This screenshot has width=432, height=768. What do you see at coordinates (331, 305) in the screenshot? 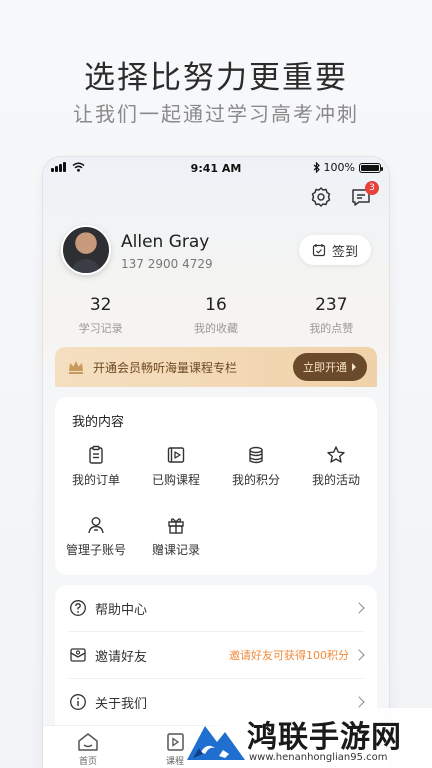
I see `stat-value: 237` at bounding box center [331, 305].